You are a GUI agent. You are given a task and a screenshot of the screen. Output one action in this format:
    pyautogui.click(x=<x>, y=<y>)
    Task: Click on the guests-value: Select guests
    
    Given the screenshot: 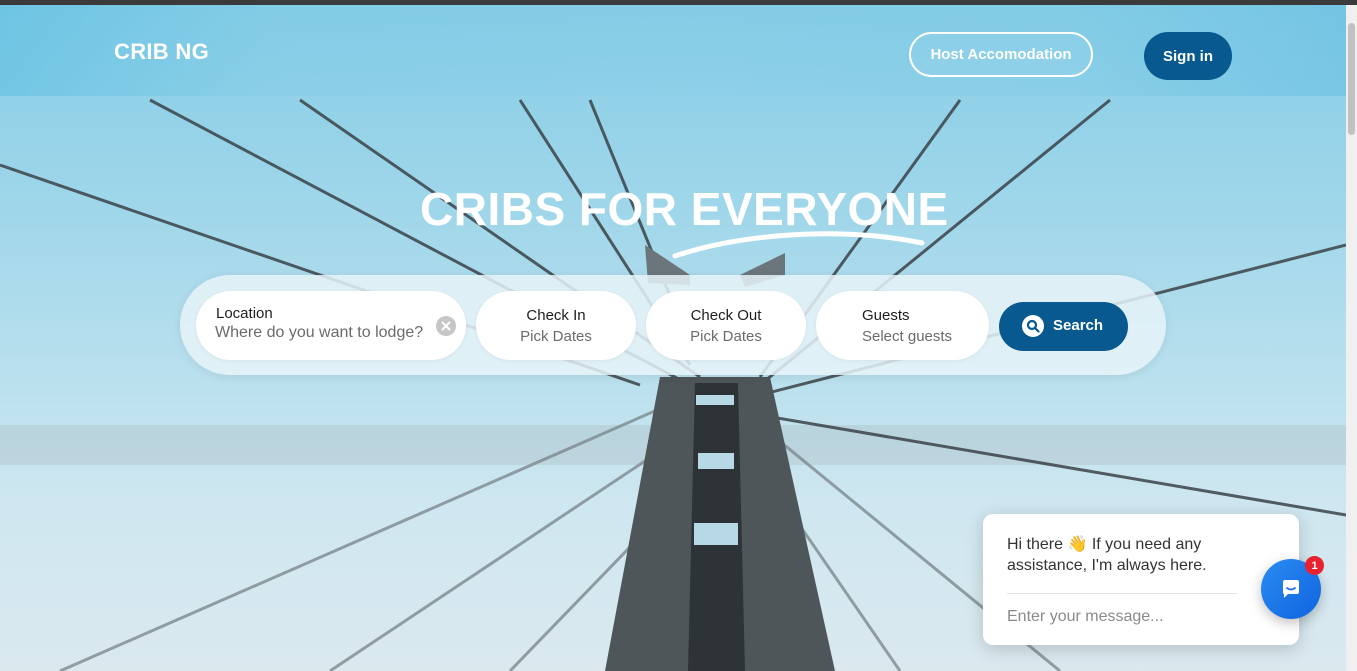 What is the action you would take?
    pyautogui.click(x=907, y=336)
    